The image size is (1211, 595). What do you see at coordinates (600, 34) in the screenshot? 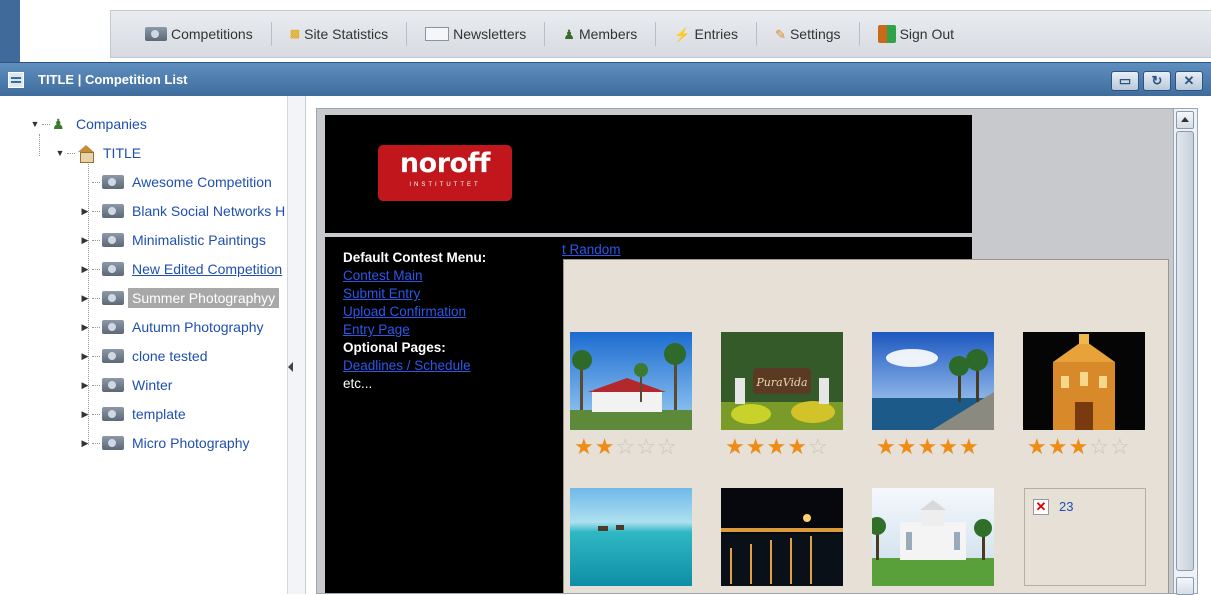
I see `nav-members: ♟ Members` at bounding box center [600, 34].